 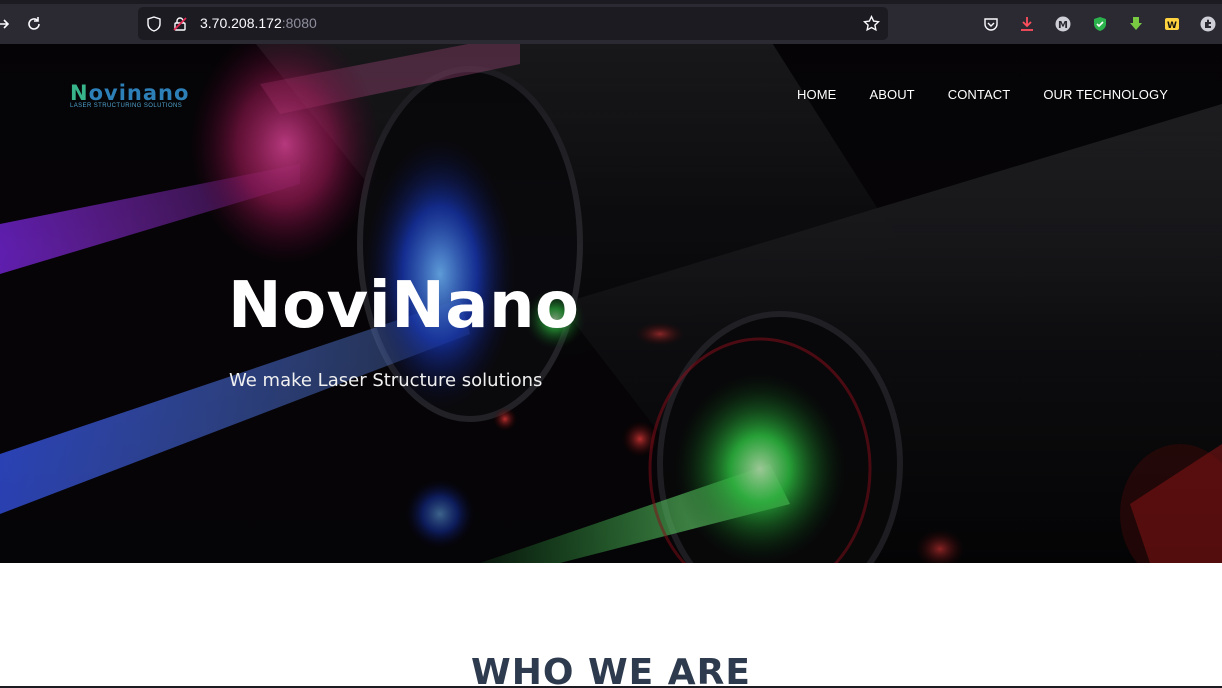 I want to click on svg-text: M, so click(x=1063, y=25).